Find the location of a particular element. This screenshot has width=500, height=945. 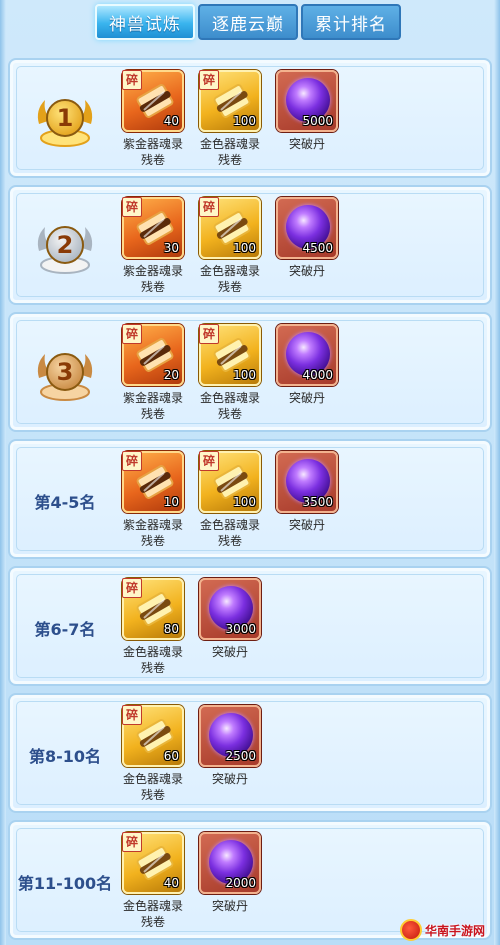

gold-scroll-icon: 碎 40 is located at coordinates (153, 863).